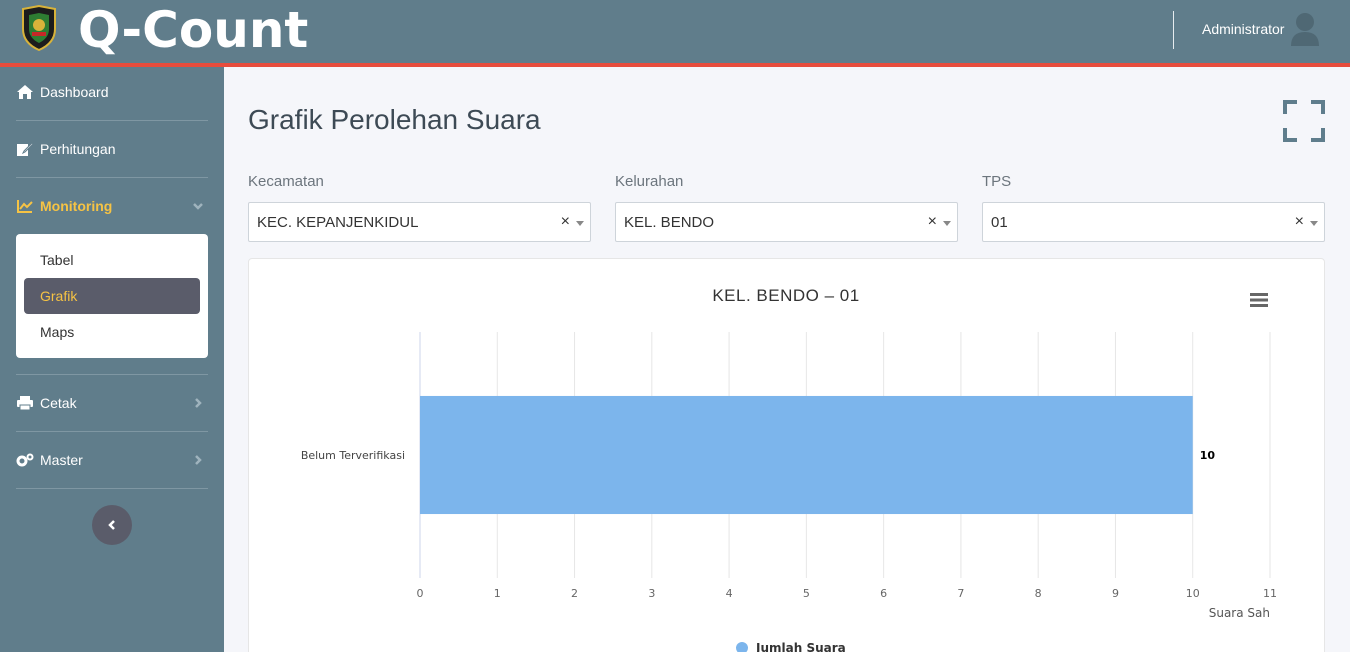 The width and height of the screenshot is (1350, 652). What do you see at coordinates (649, 181) in the screenshot?
I see `kelurahan-label: Kelurahan` at bounding box center [649, 181].